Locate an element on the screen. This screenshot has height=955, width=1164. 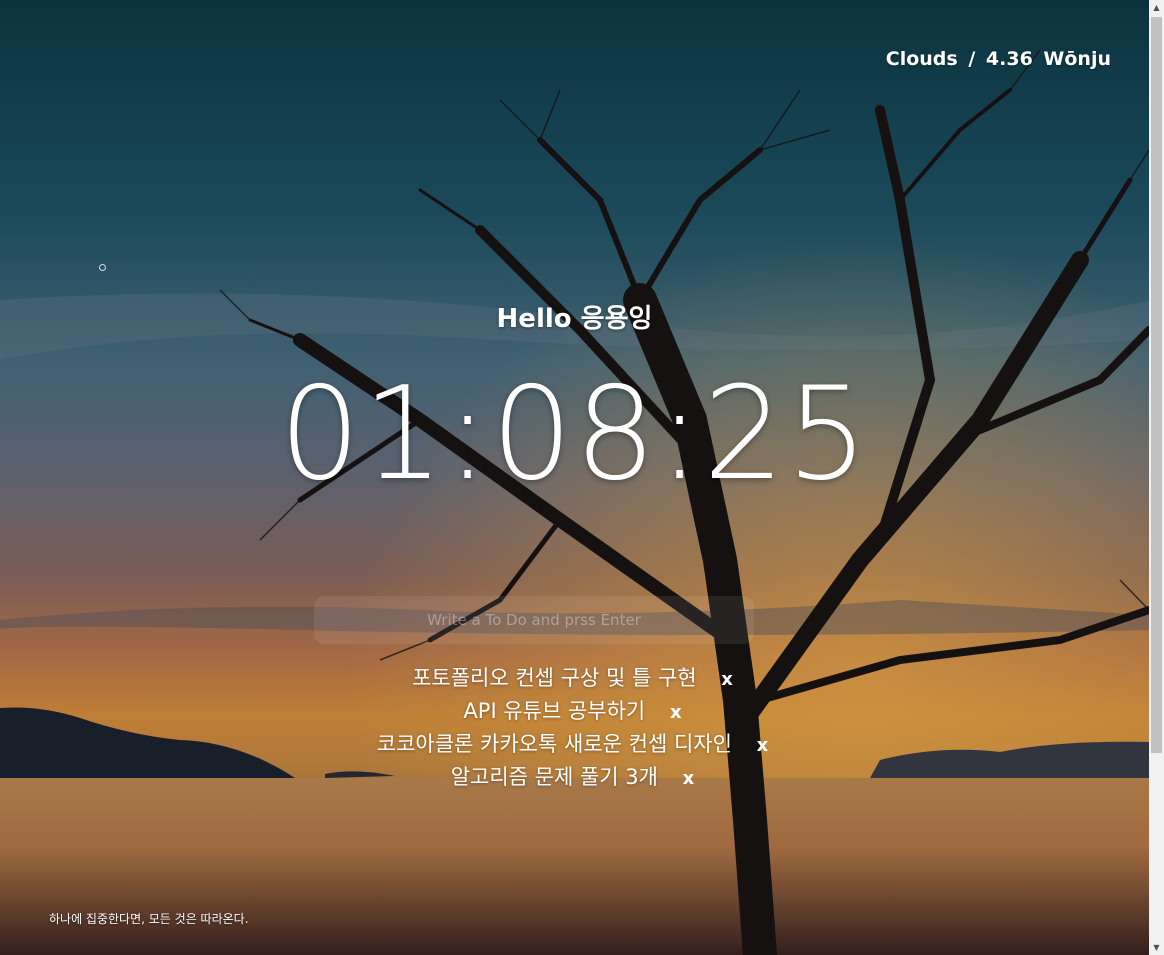
weather-condition: Clouds is located at coordinates (921, 59).